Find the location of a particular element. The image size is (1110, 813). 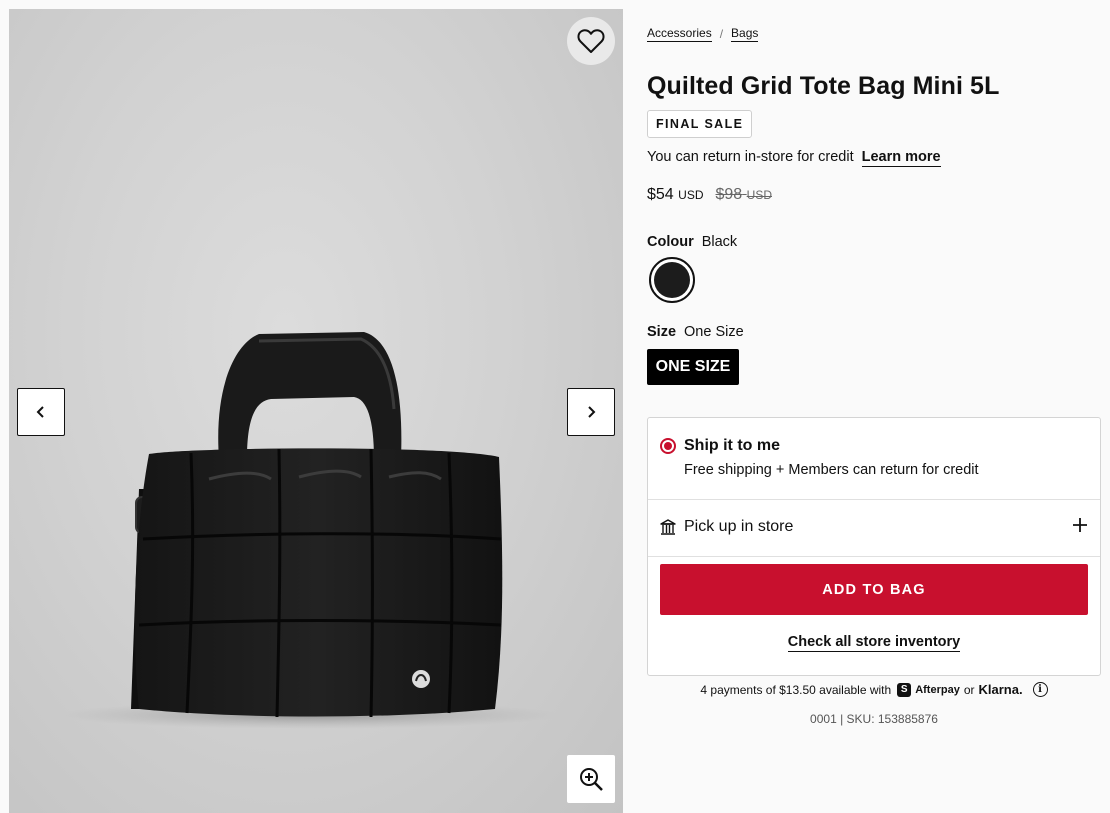

check-inventory: Check all store inventory is located at coordinates (874, 642).